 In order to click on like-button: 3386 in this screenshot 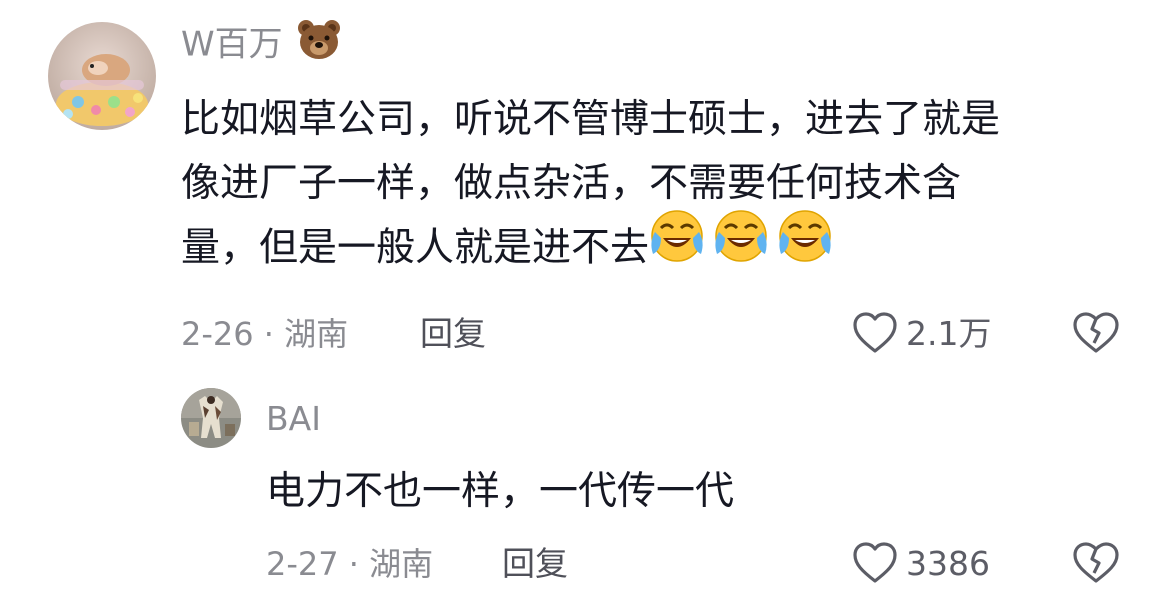, I will do `click(921, 563)`.